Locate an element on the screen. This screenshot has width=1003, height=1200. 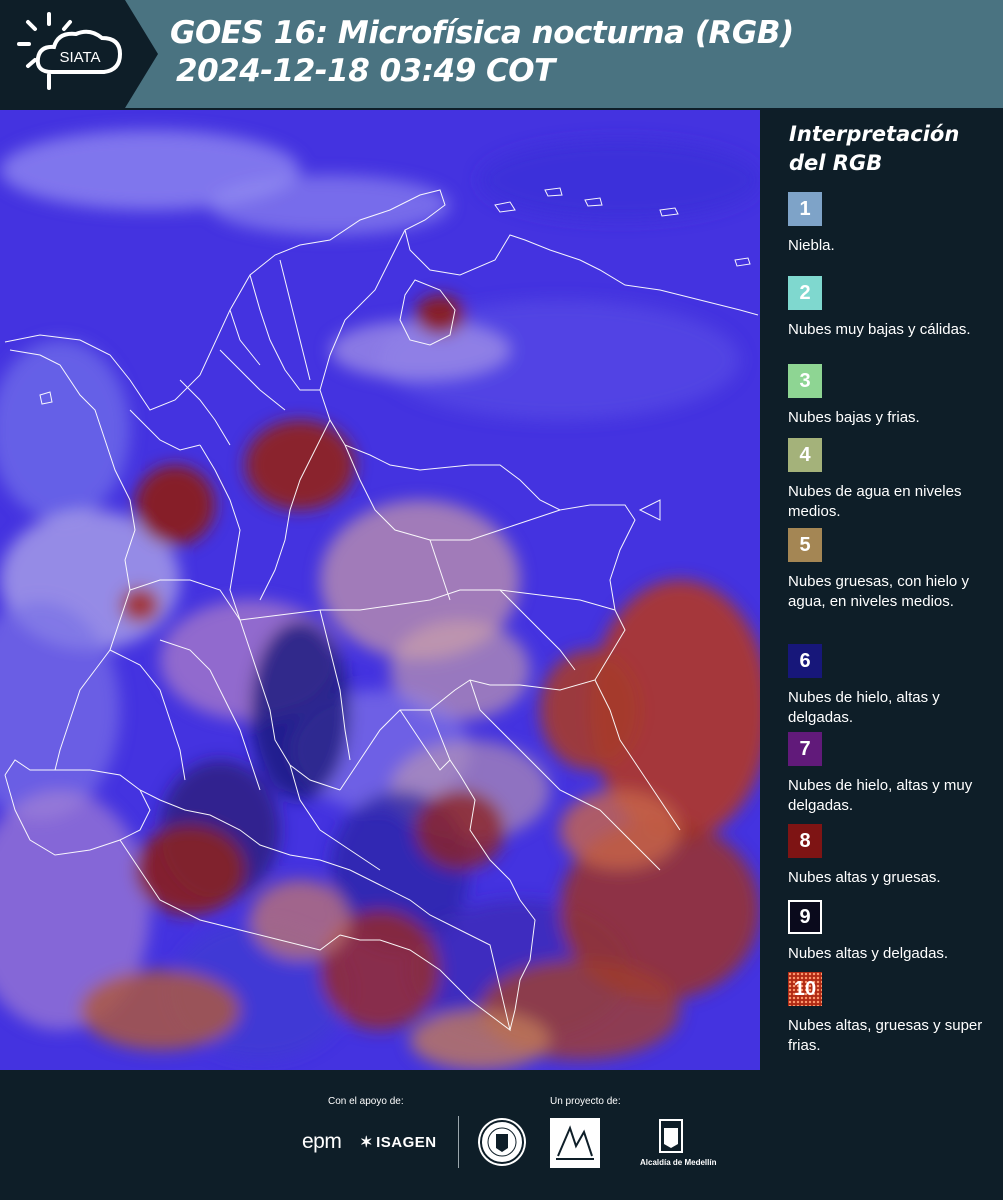
legend-label: Nubes muy bajas y cálidas. is located at coordinates (879, 329).